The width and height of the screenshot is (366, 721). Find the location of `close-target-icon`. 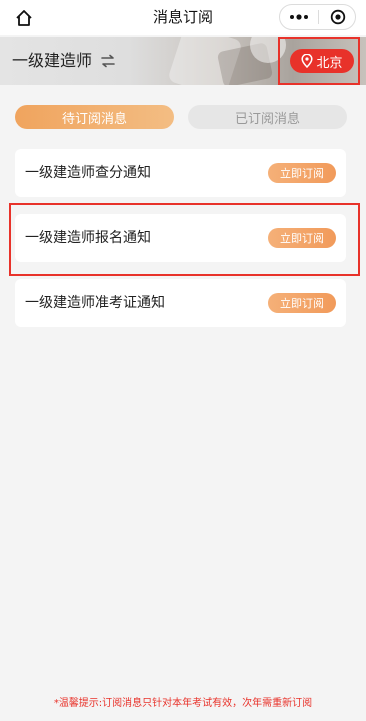

close-target-icon is located at coordinates (337, 17).